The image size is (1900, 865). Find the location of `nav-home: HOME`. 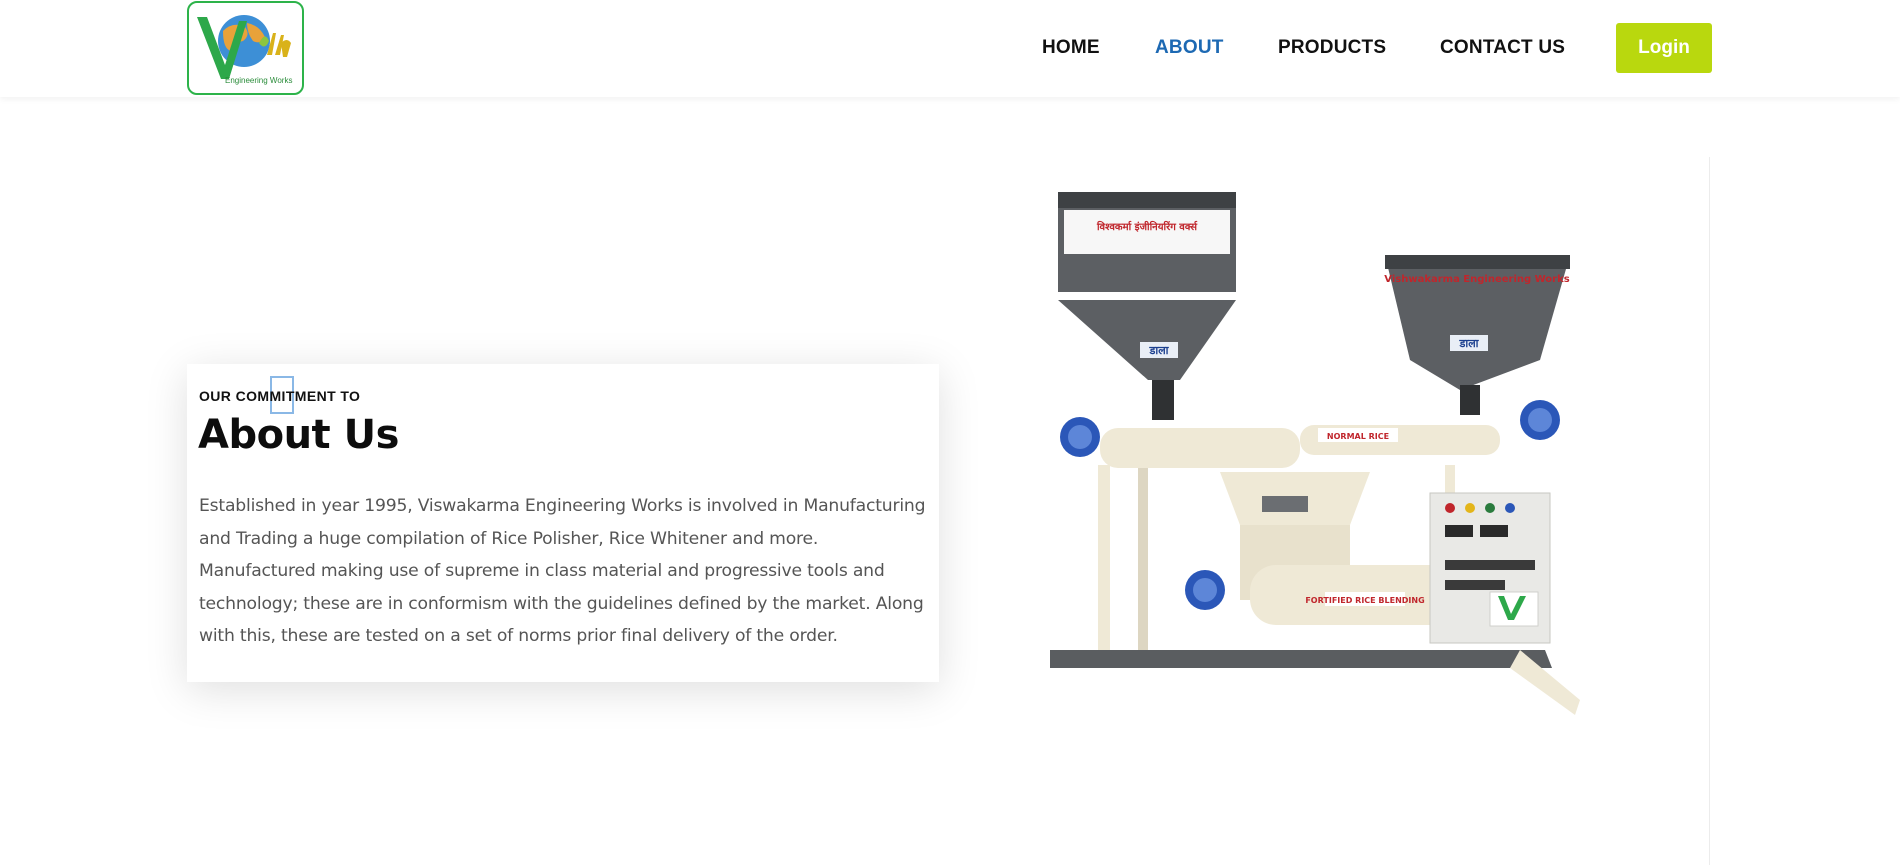

nav-home: HOME is located at coordinates (1071, 48).